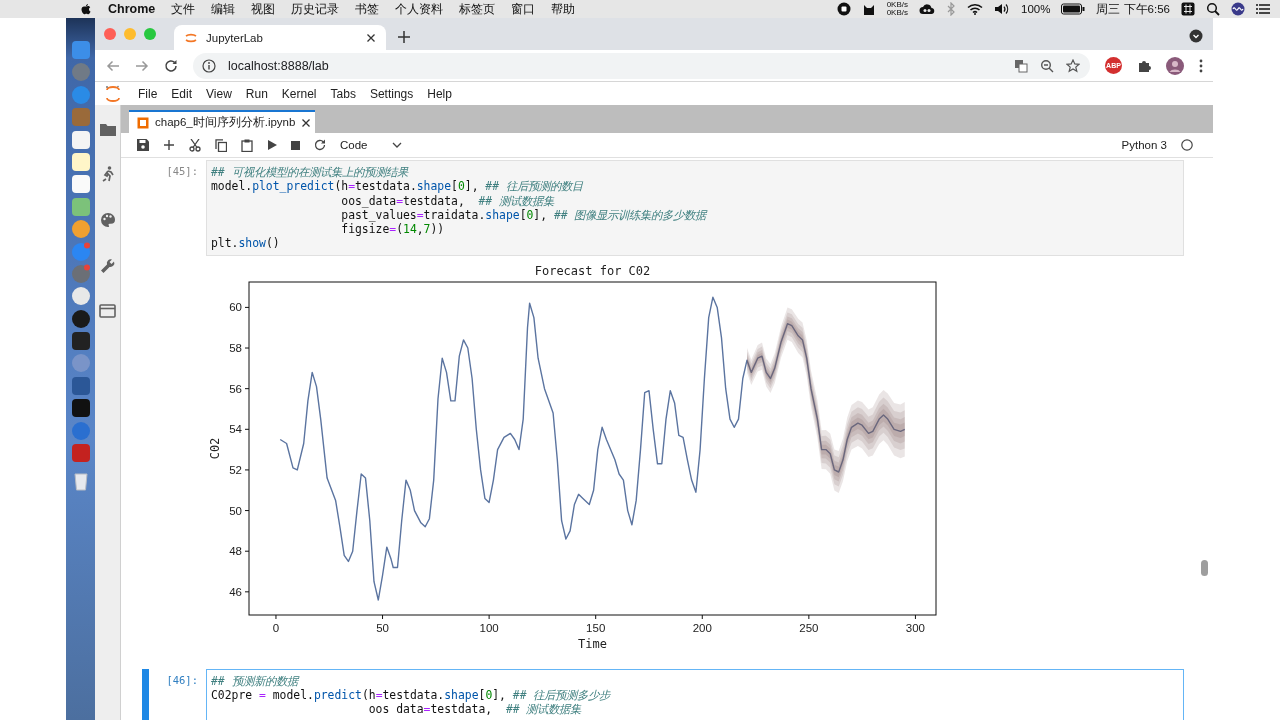 The image size is (1280, 720). Describe the element at coordinates (454, 186) in the screenshot. I see `code-text: [` at that location.